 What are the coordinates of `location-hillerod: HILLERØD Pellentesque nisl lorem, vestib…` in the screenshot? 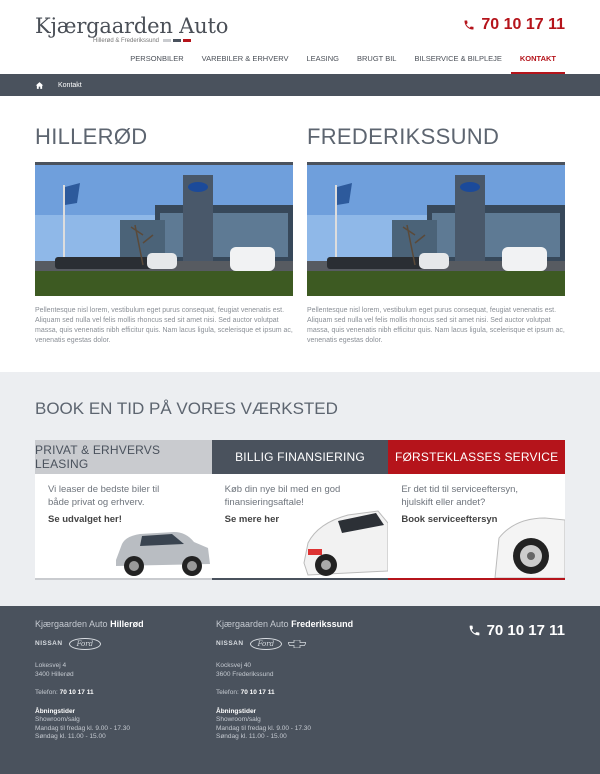 It's located at (164, 235).